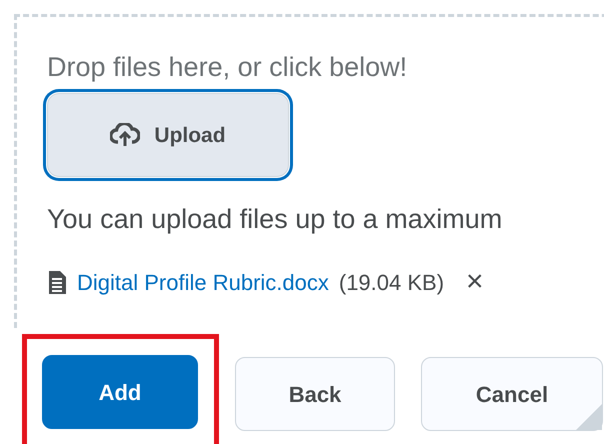 This screenshot has height=444, width=604. I want to click on action-button: Back, so click(315, 394).